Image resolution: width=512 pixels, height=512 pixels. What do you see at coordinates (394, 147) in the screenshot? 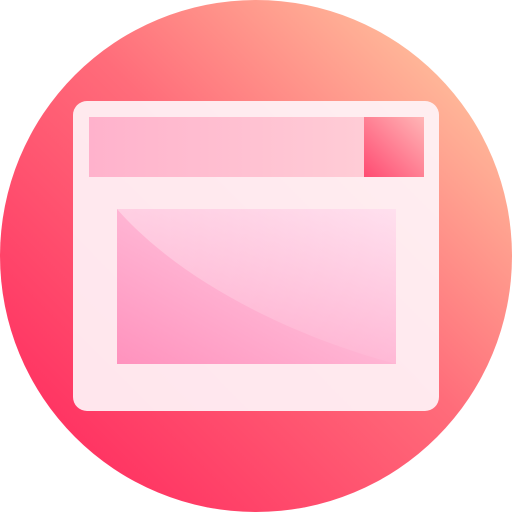
I see `window-close-button-square` at bounding box center [394, 147].